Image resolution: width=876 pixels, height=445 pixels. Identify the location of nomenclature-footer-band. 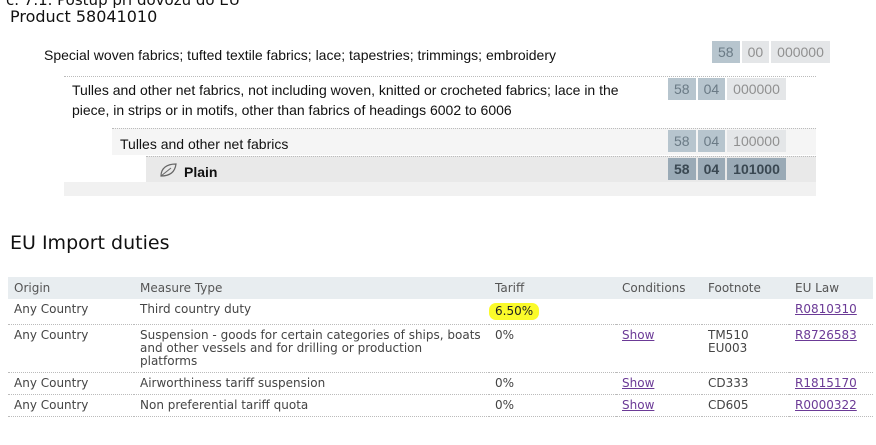
(440, 189).